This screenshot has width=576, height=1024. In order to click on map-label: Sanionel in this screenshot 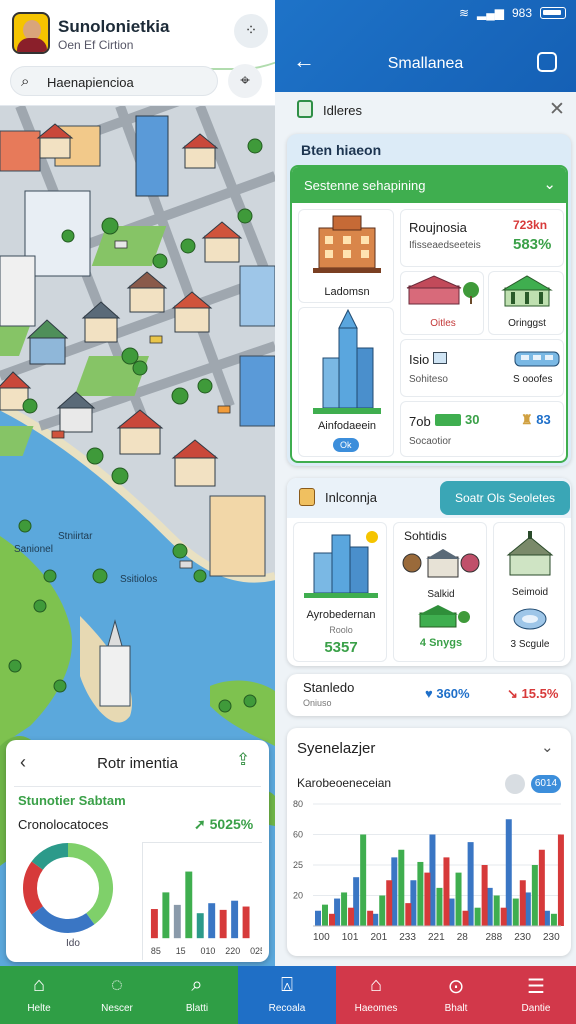, I will do `click(33, 549)`.